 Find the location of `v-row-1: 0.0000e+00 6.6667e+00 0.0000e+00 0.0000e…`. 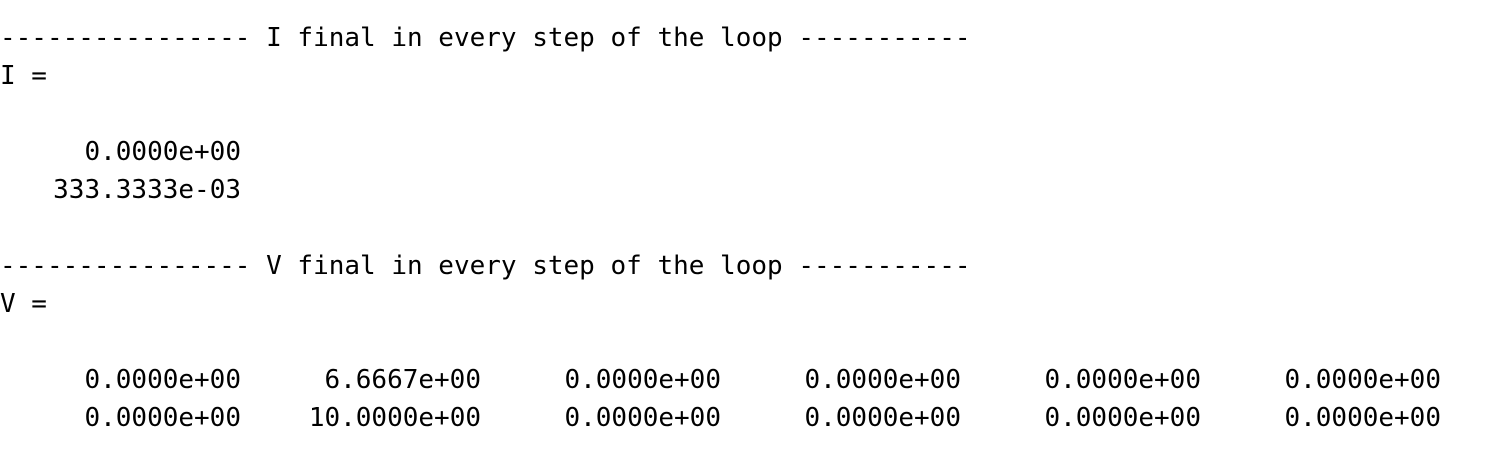

v-row-1: 0.0000e+00 6.6667e+00 0.0000e+00 0.0000e… is located at coordinates (756, 380).